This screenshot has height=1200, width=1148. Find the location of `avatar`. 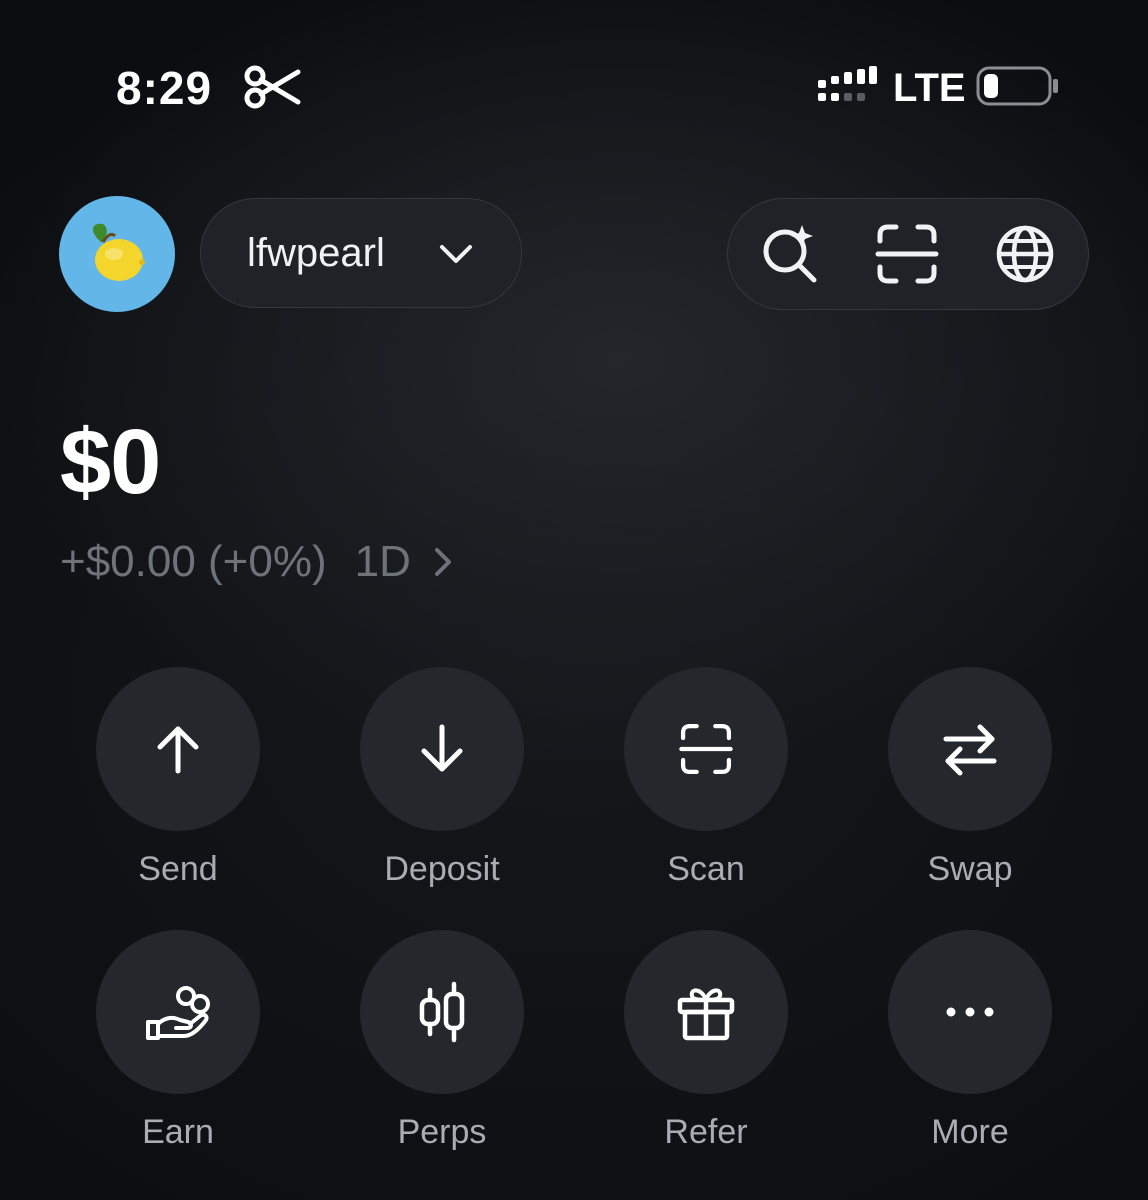

avatar is located at coordinates (117, 254).